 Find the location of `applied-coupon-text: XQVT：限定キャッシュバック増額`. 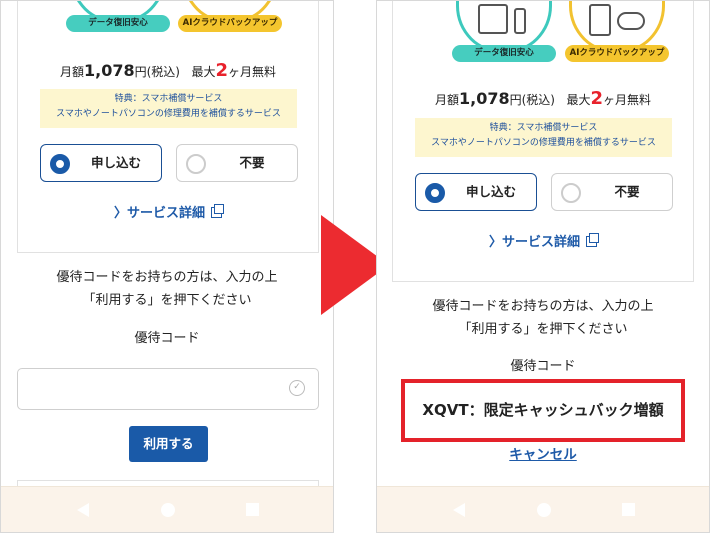

applied-coupon-text: XQVT：限定キャッシュバック増額 is located at coordinates (543, 410).